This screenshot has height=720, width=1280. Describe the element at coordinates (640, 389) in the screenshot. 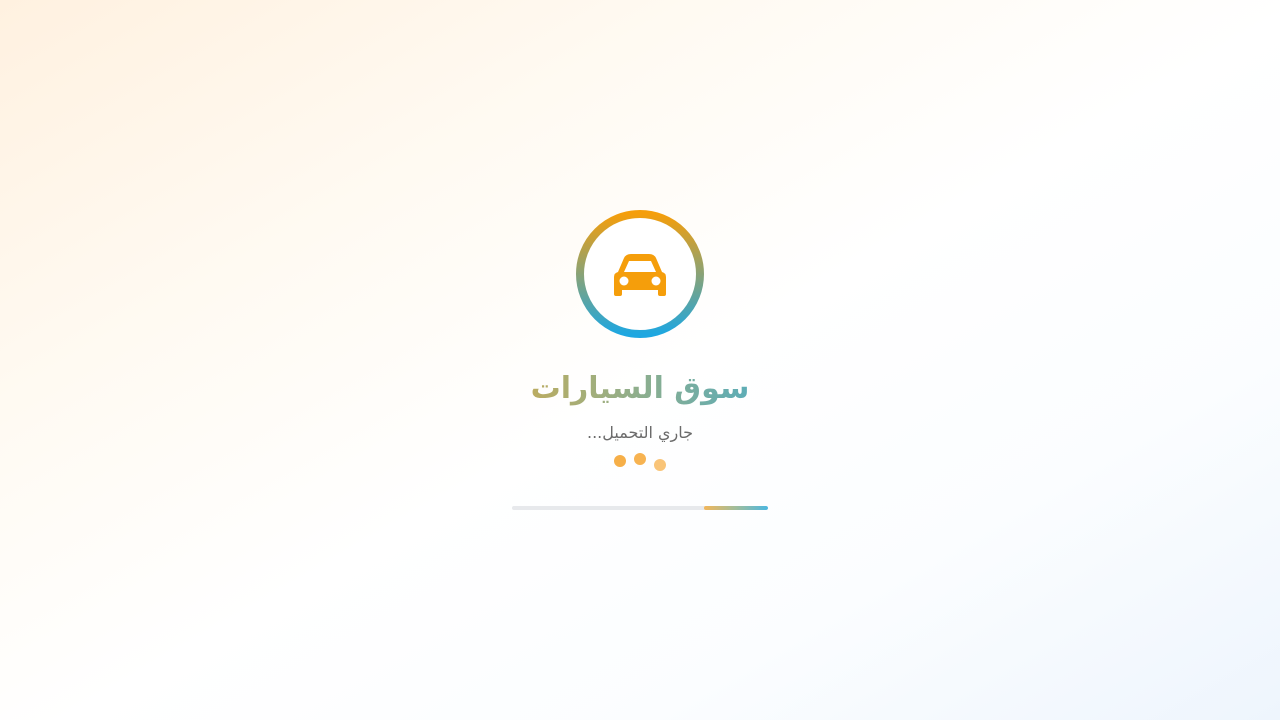

I see `app-title: سوق السيارات` at that location.